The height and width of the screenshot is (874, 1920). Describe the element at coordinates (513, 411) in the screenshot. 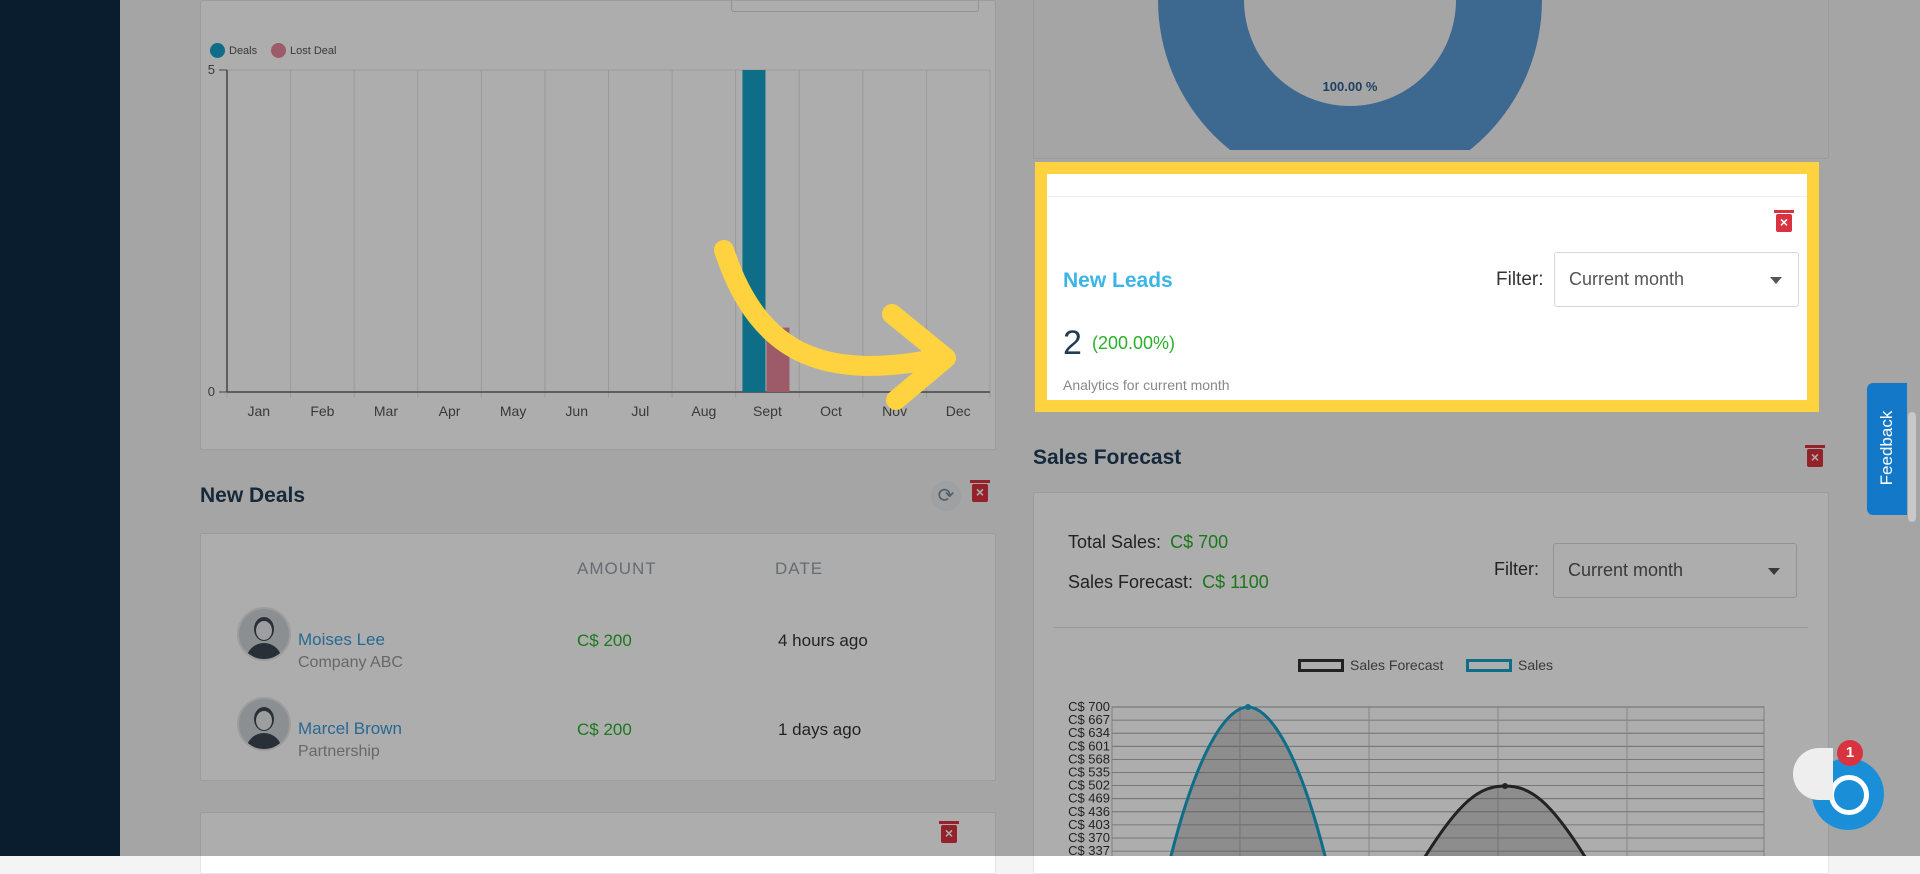

I see `x-tick-label: May` at that location.